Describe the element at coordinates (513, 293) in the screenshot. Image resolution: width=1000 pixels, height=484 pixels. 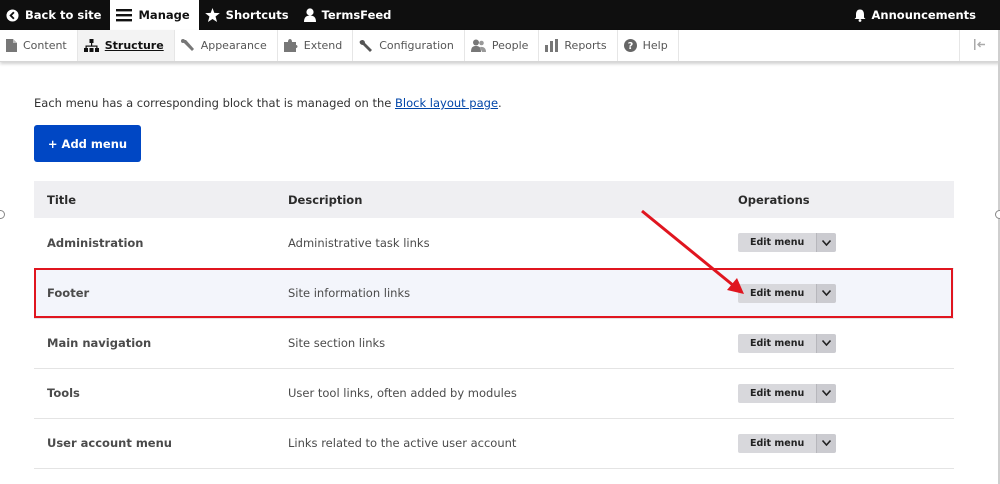
I see `menu-description: Site information links` at that location.